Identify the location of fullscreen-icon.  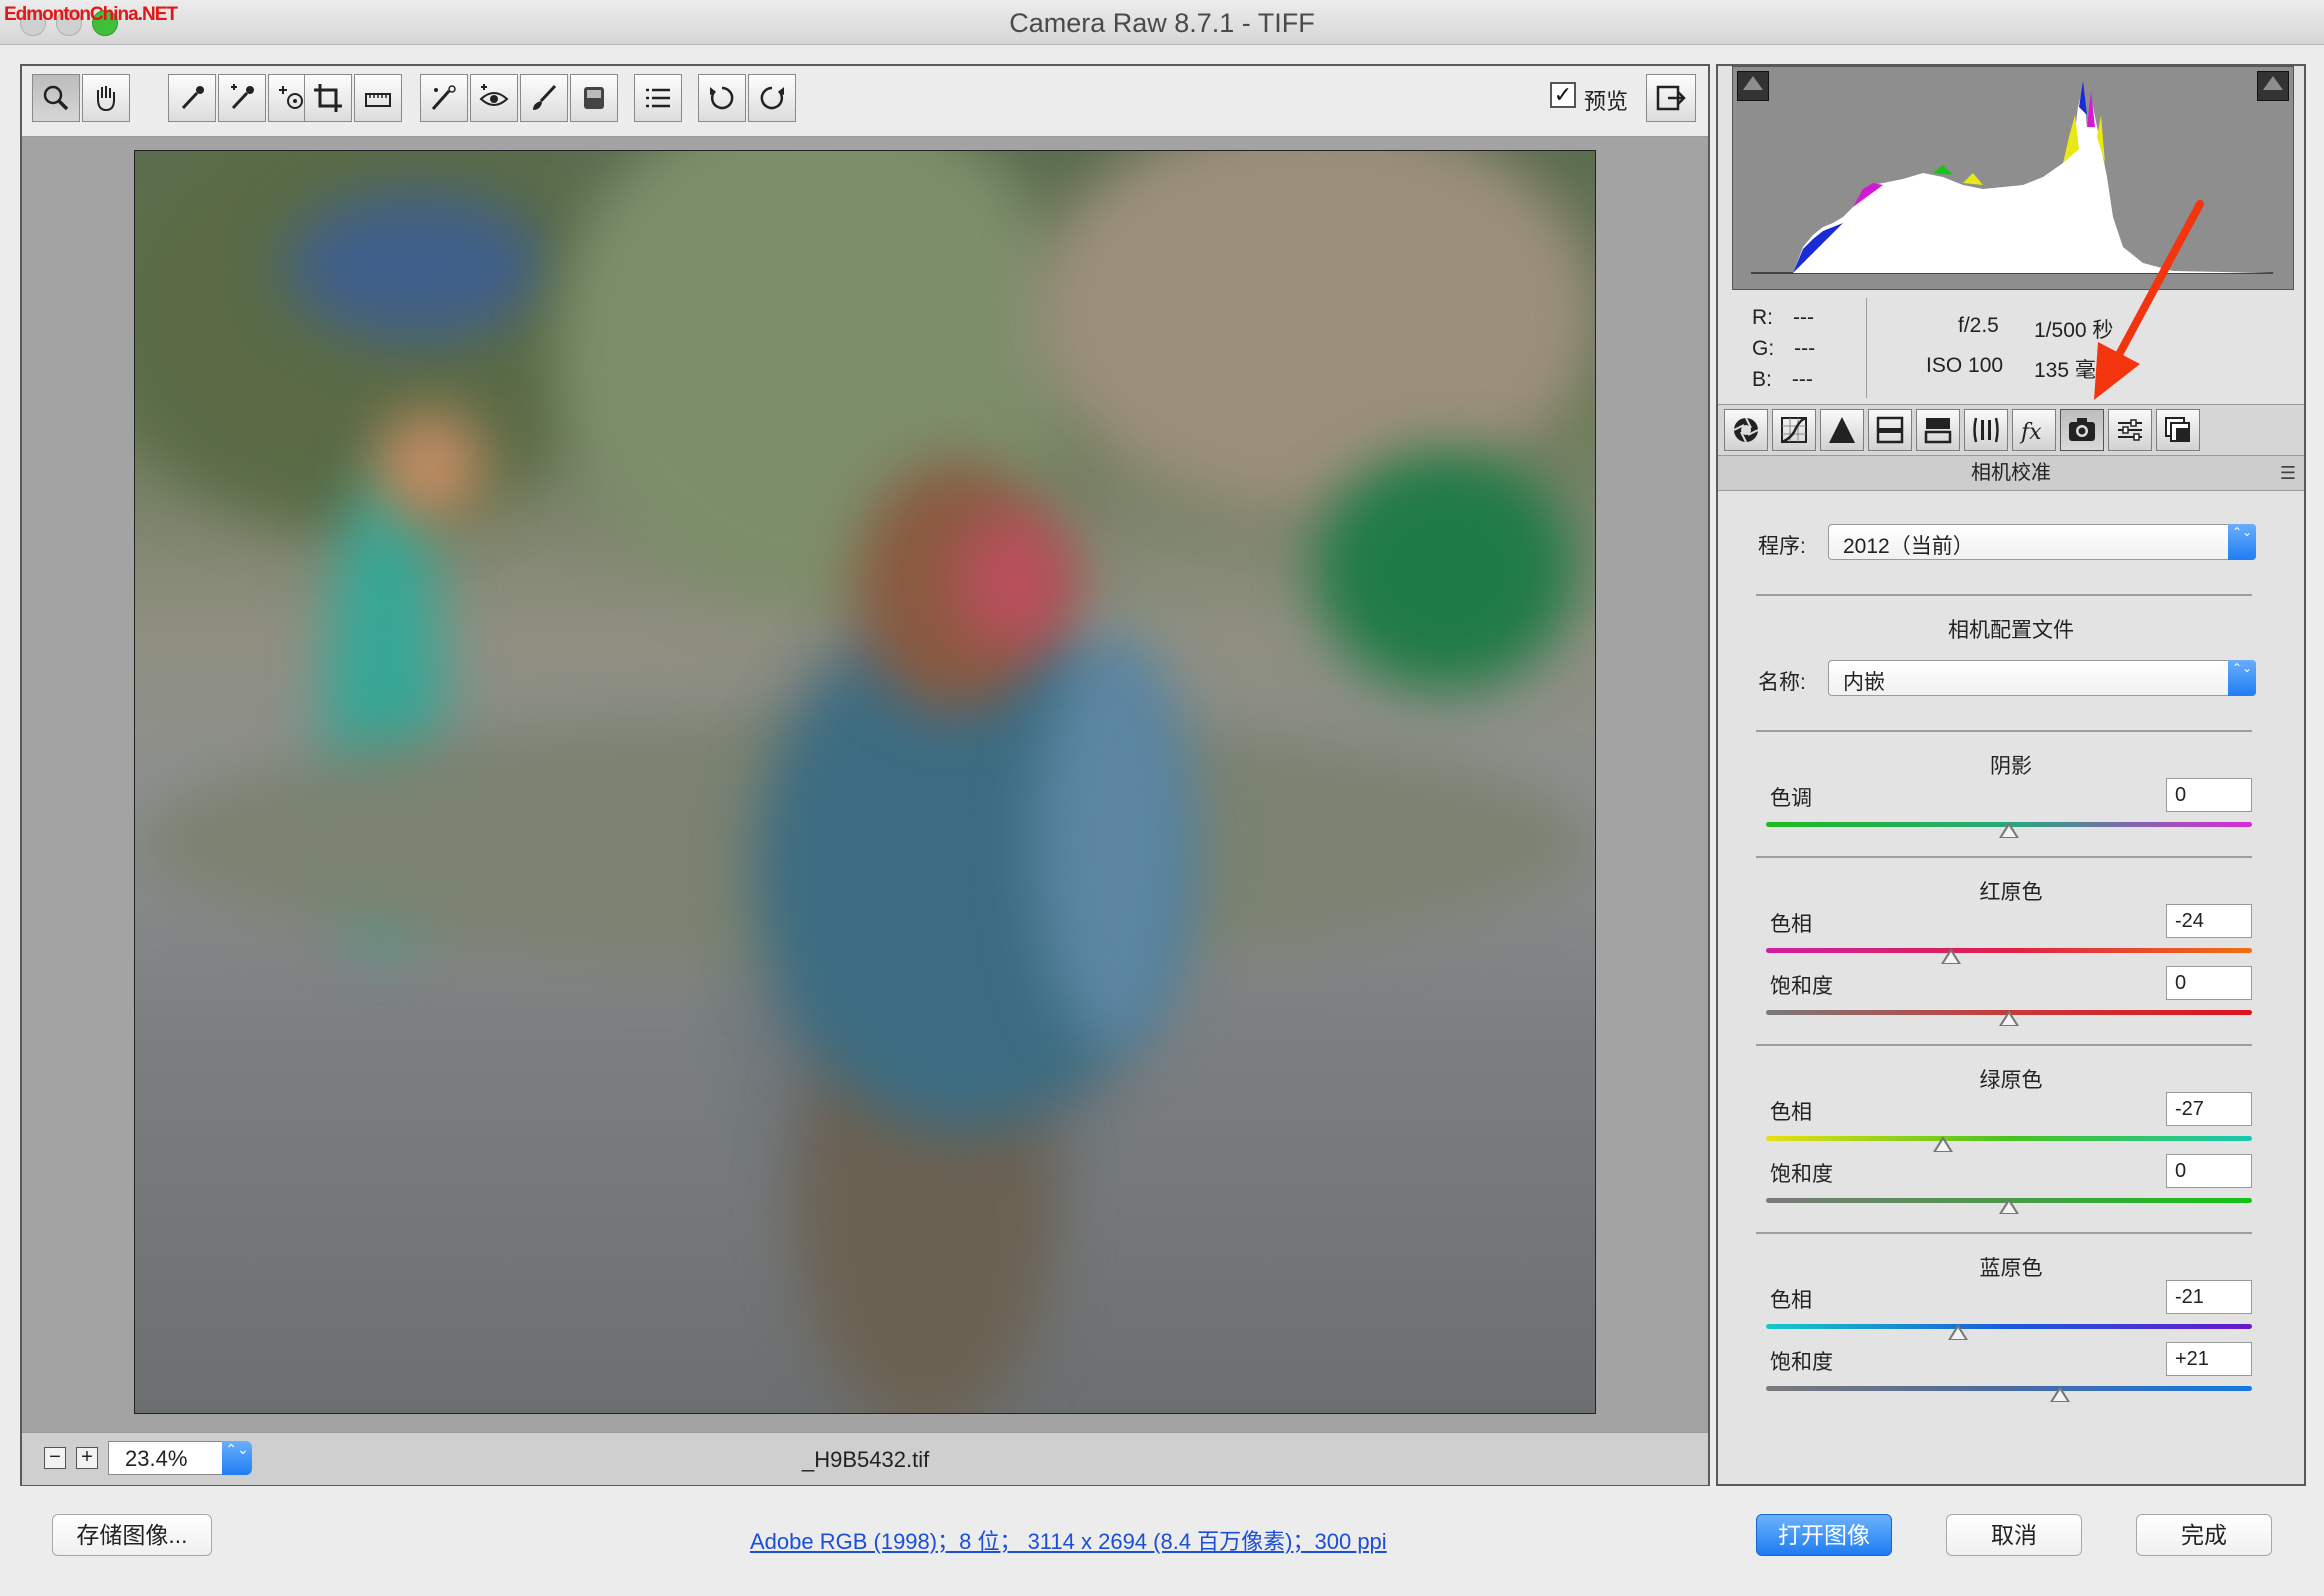
(1671, 98).